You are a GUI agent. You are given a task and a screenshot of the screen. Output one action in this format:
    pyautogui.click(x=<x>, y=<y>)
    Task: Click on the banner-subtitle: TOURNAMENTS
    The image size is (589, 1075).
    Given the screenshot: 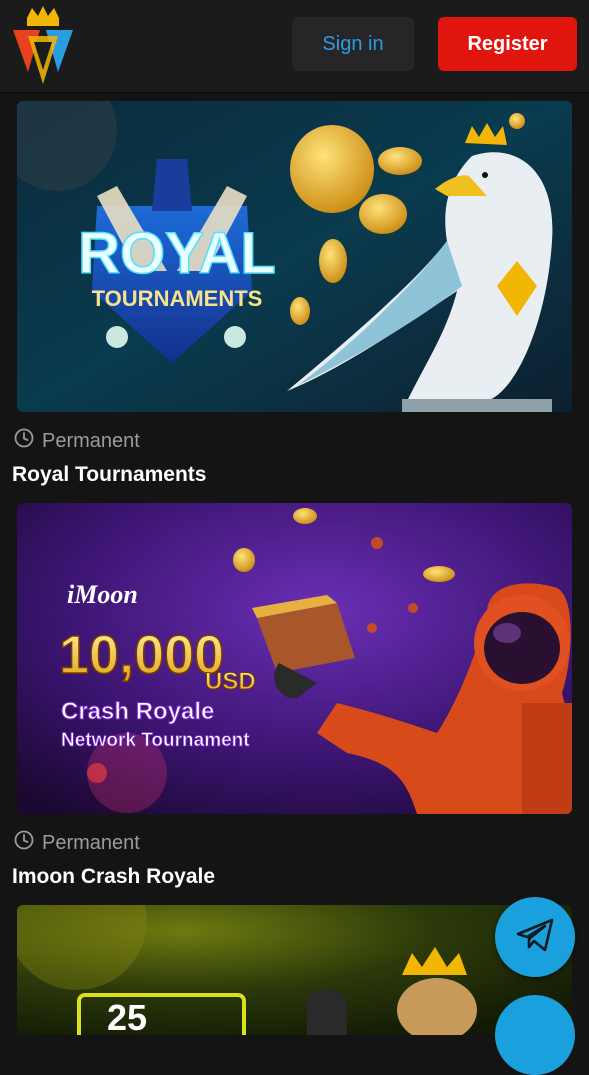 What is the action you would take?
    pyautogui.click(x=177, y=298)
    